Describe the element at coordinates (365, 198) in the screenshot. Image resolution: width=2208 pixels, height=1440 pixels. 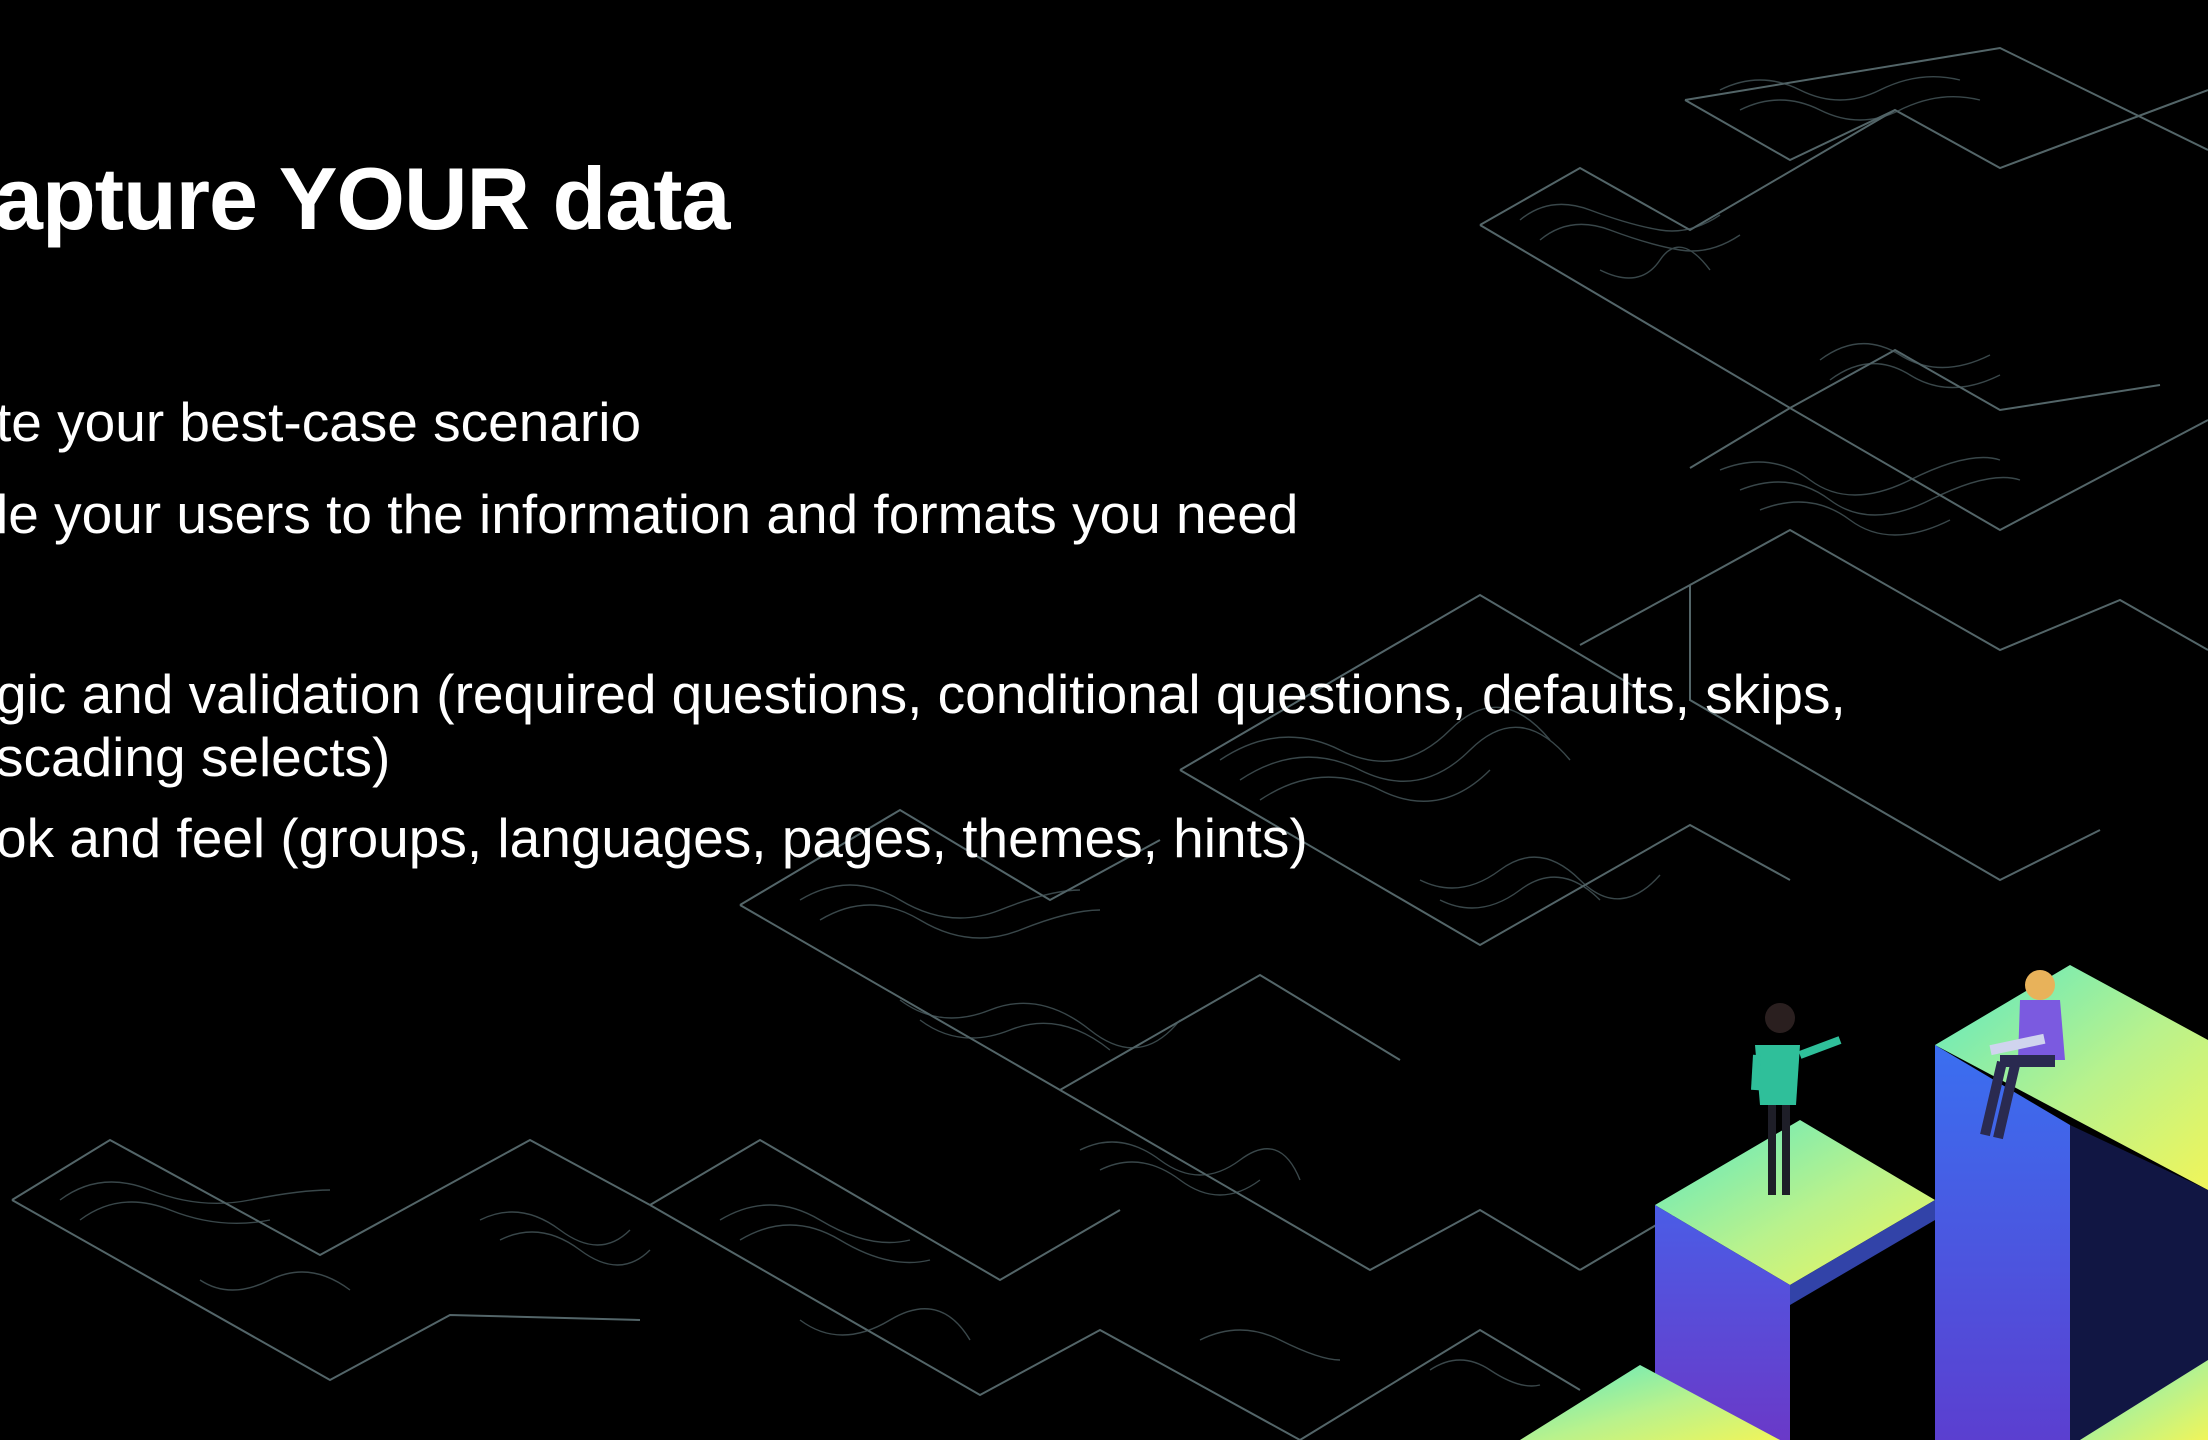
I see `slide-title: apture YOUR data` at that location.